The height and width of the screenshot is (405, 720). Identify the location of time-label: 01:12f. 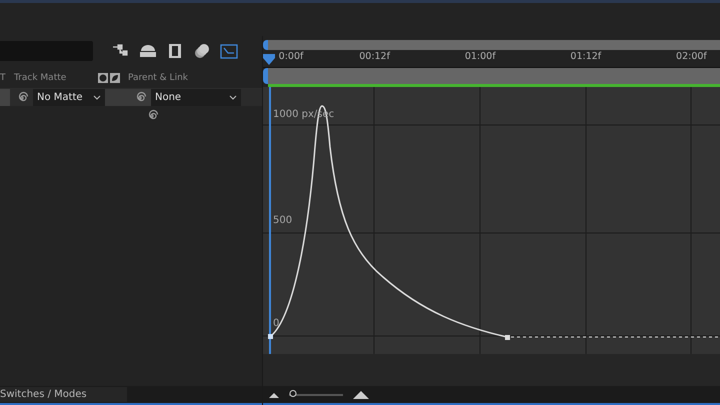
(586, 56).